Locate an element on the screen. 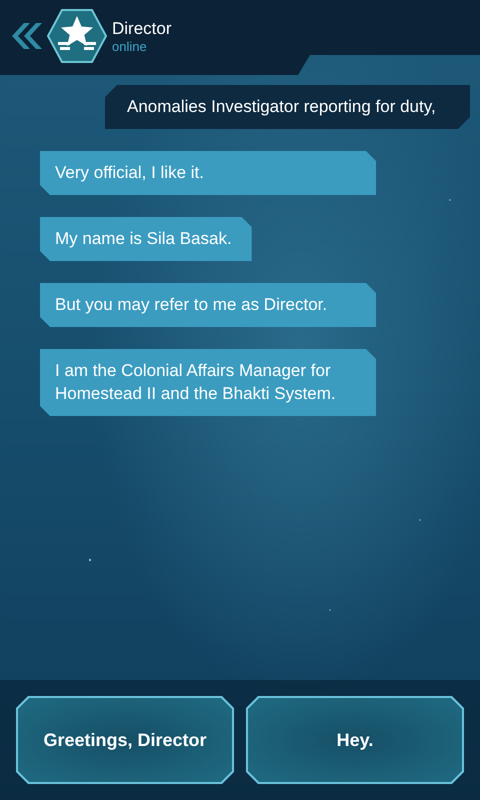 The width and height of the screenshot is (480, 800). reply-button: Hey. is located at coordinates (355, 740).